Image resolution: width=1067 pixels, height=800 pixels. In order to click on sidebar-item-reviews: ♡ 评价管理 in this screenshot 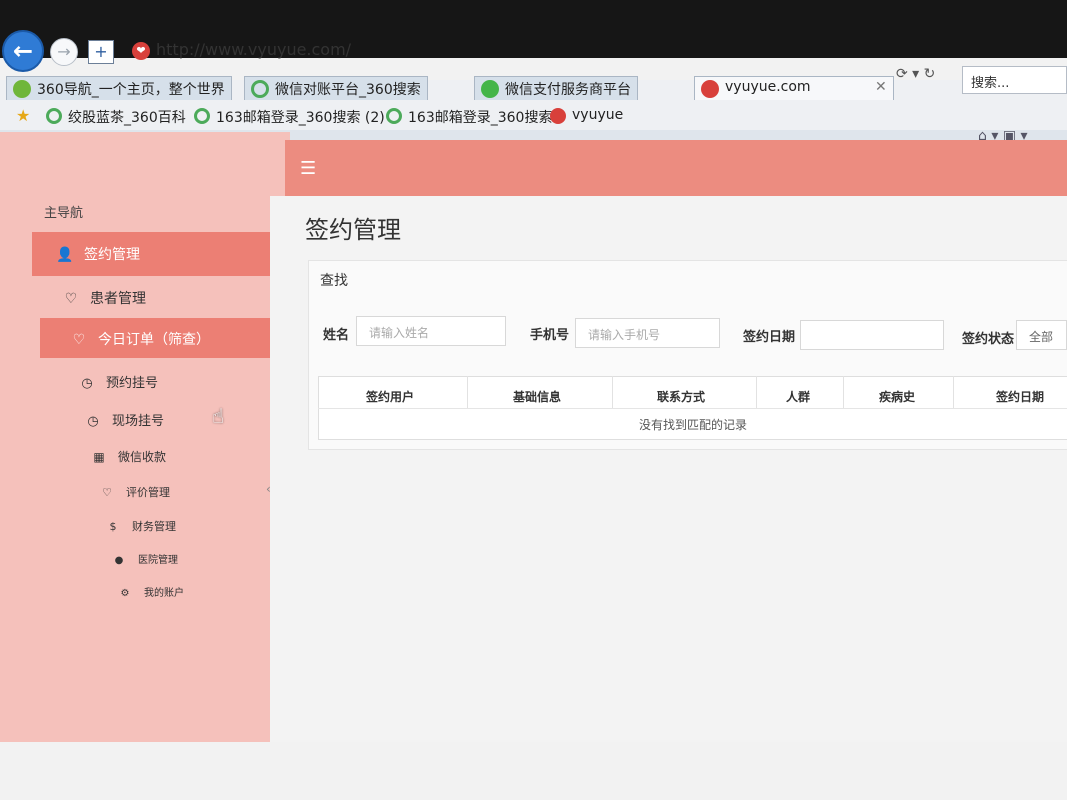, I will do `click(134, 492)`.